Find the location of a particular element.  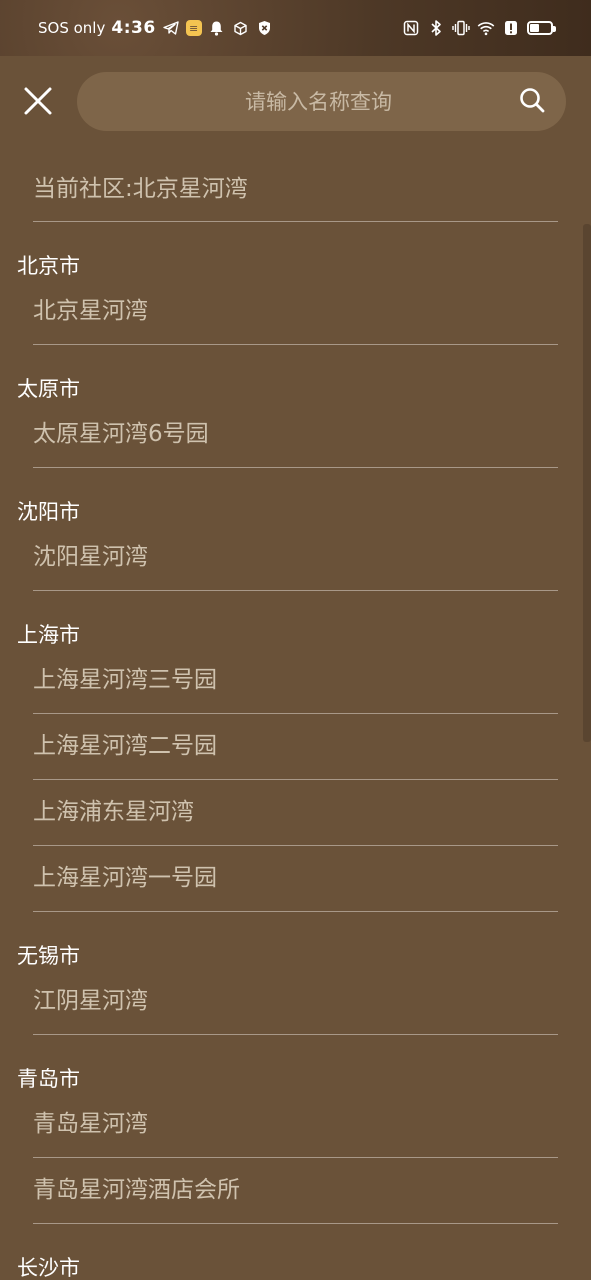

city-header: 青岛市 is located at coordinates (48, 1079).